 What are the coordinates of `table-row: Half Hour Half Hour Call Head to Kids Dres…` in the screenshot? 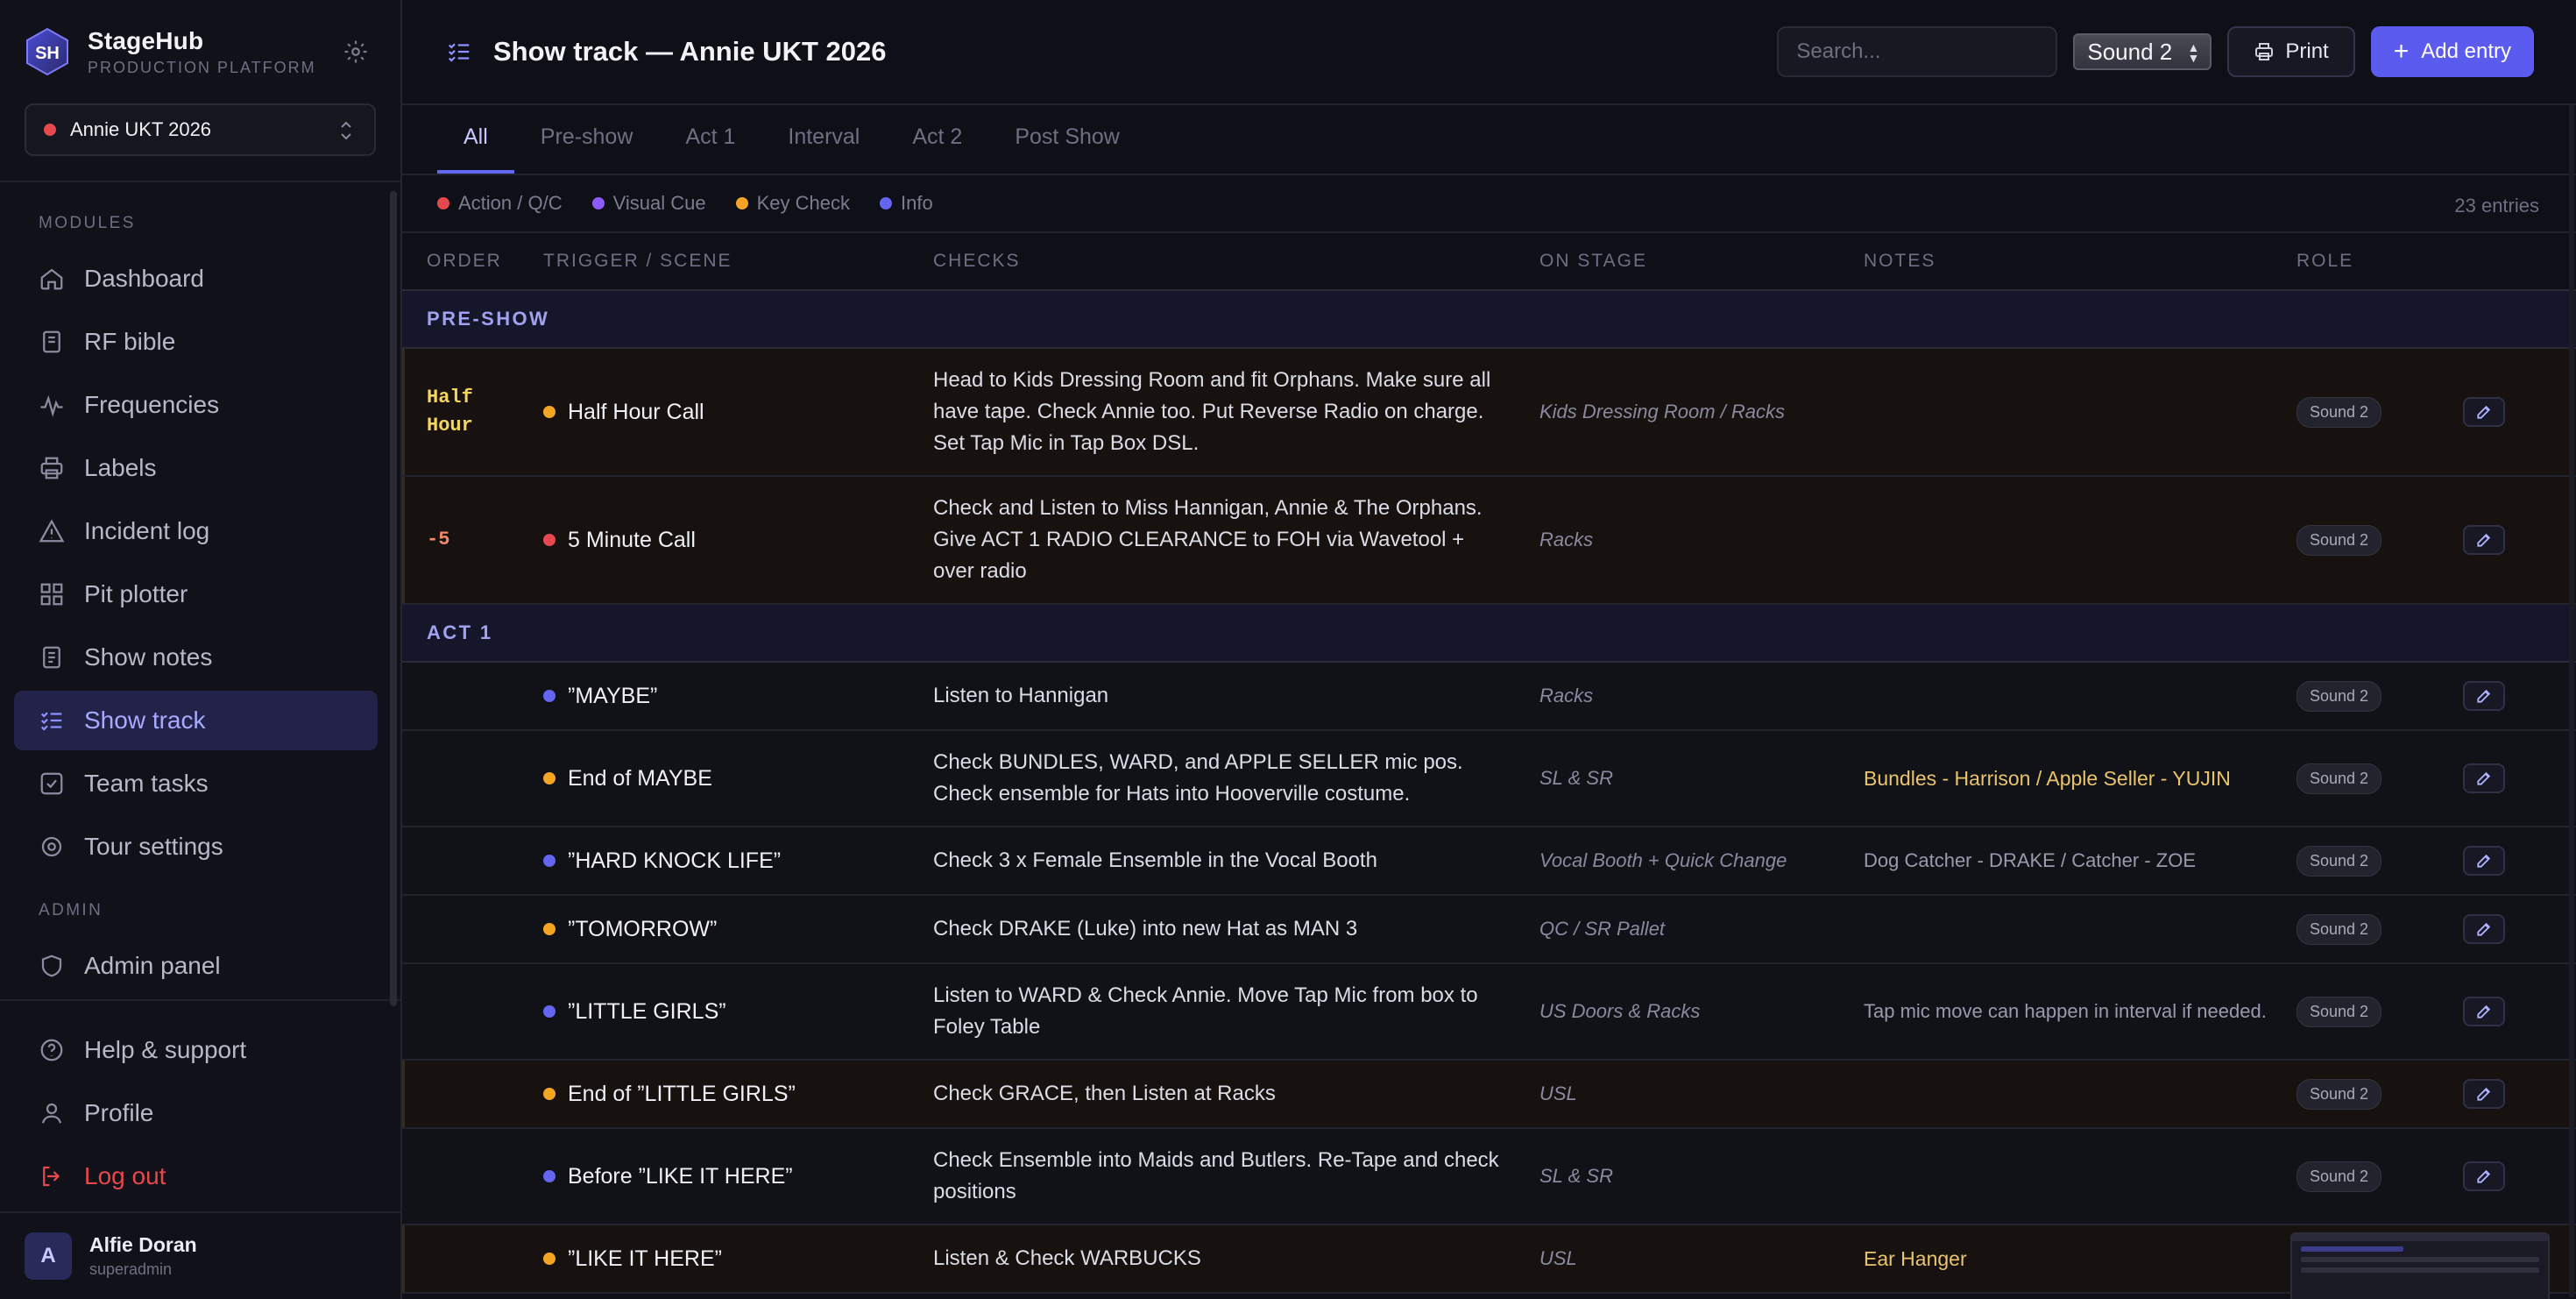 It's located at (1489, 413).